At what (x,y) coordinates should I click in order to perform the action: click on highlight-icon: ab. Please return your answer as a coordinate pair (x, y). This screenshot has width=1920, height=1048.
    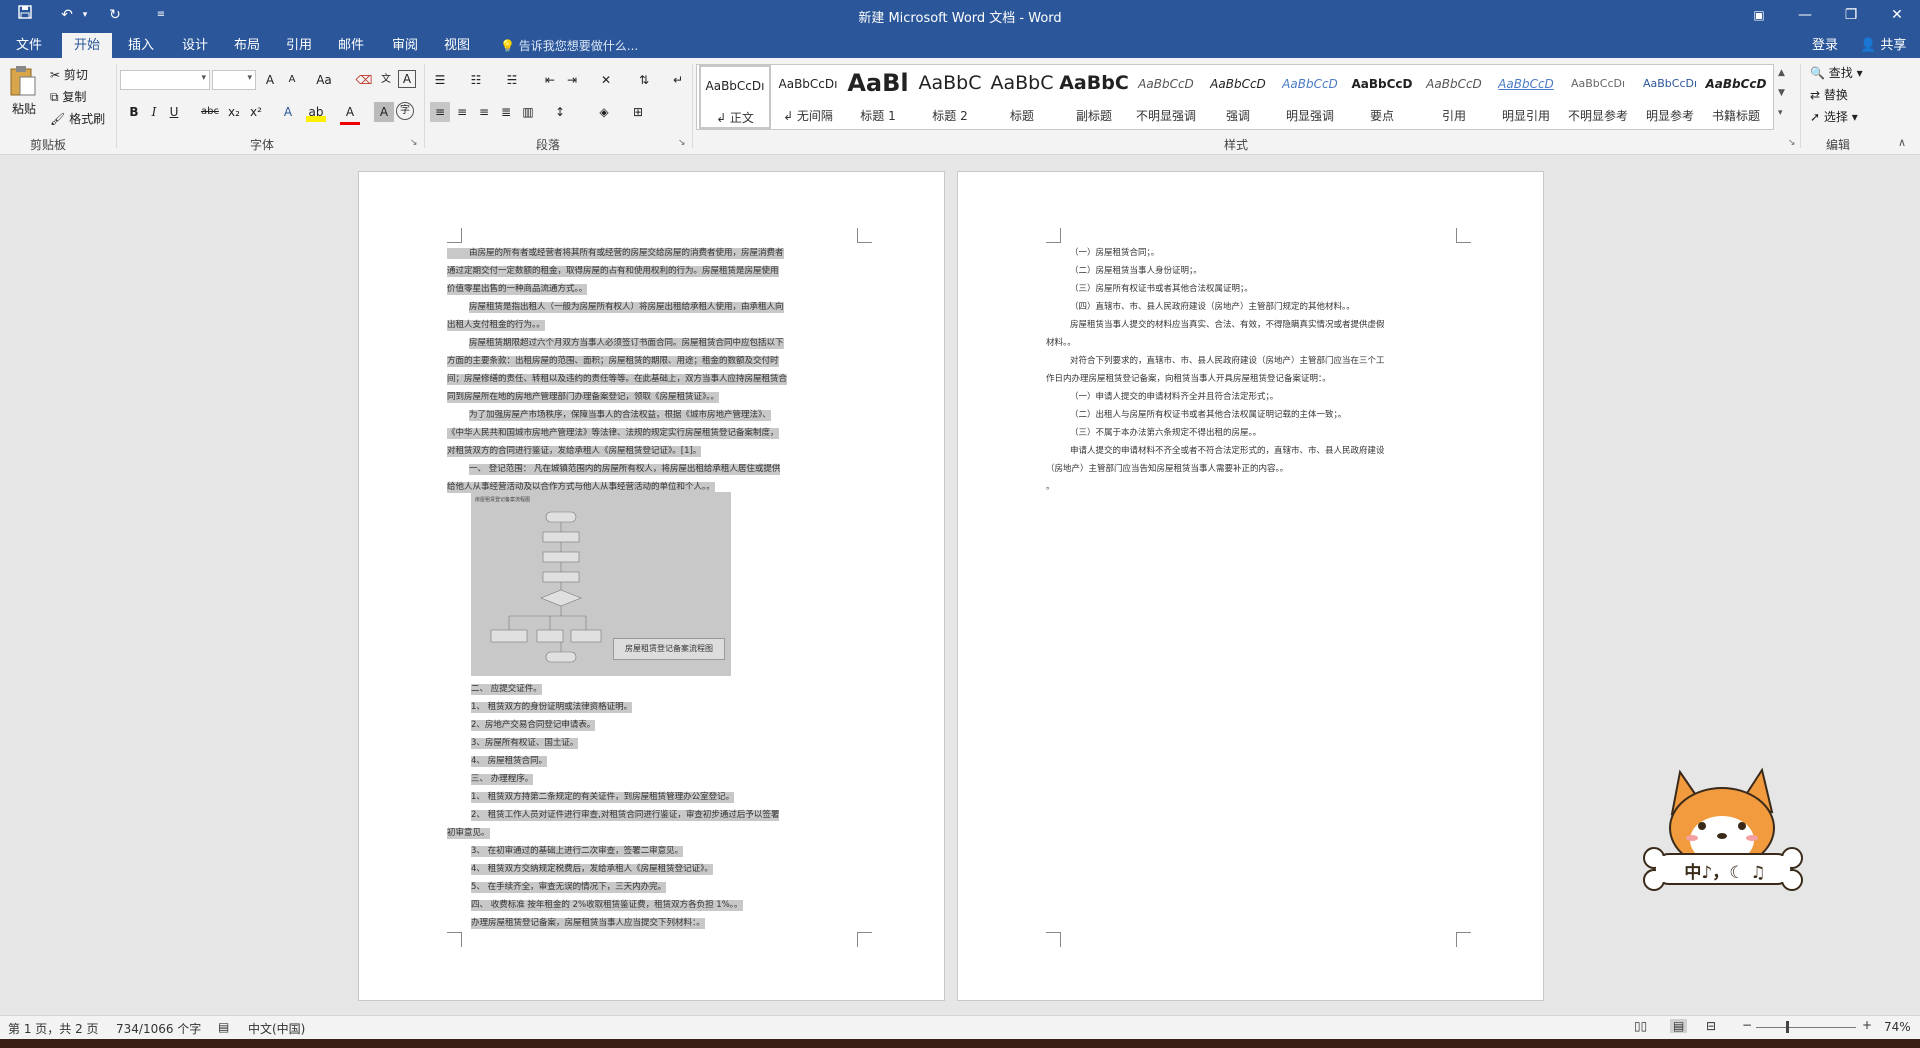
    Looking at the image, I should click on (316, 112).